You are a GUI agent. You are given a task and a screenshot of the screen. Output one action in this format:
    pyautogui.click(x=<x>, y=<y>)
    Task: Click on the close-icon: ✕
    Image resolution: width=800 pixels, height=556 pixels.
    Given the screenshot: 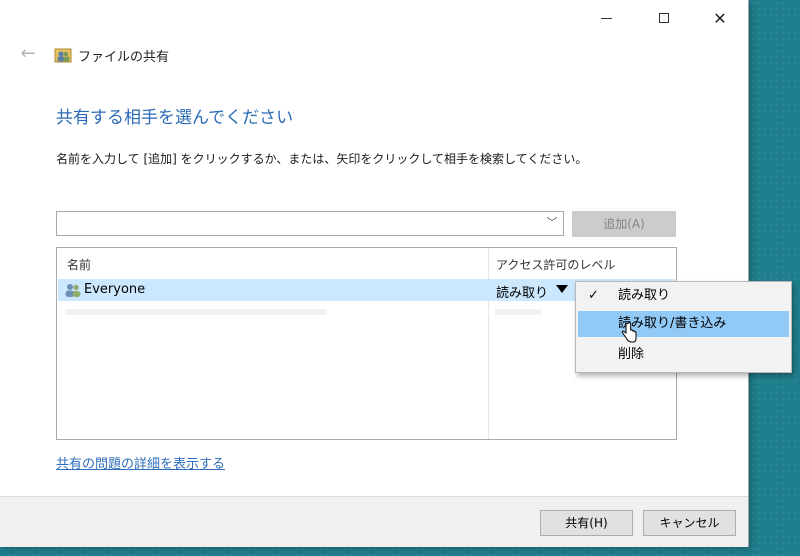 What is the action you would take?
    pyautogui.click(x=720, y=18)
    